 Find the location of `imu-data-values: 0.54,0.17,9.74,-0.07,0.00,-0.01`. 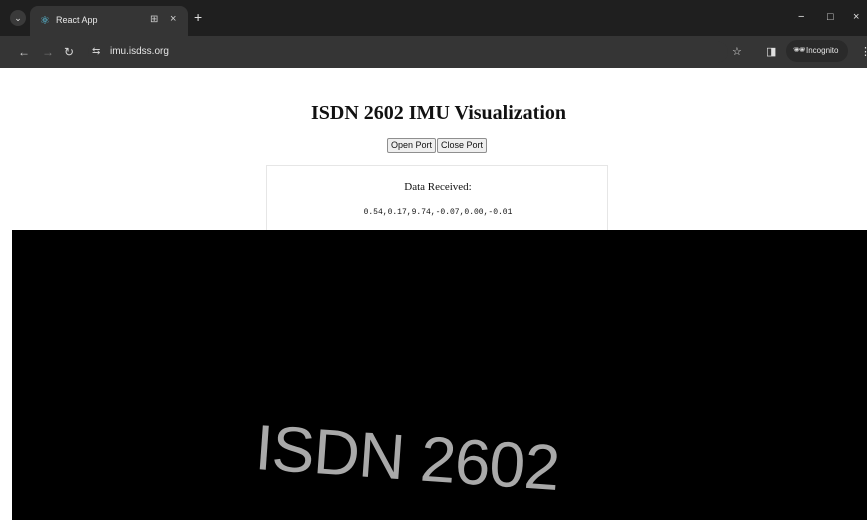

imu-data-values: 0.54,0.17,9.74,-0.07,0.00,-0.01 is located at coordinates (438, 212).